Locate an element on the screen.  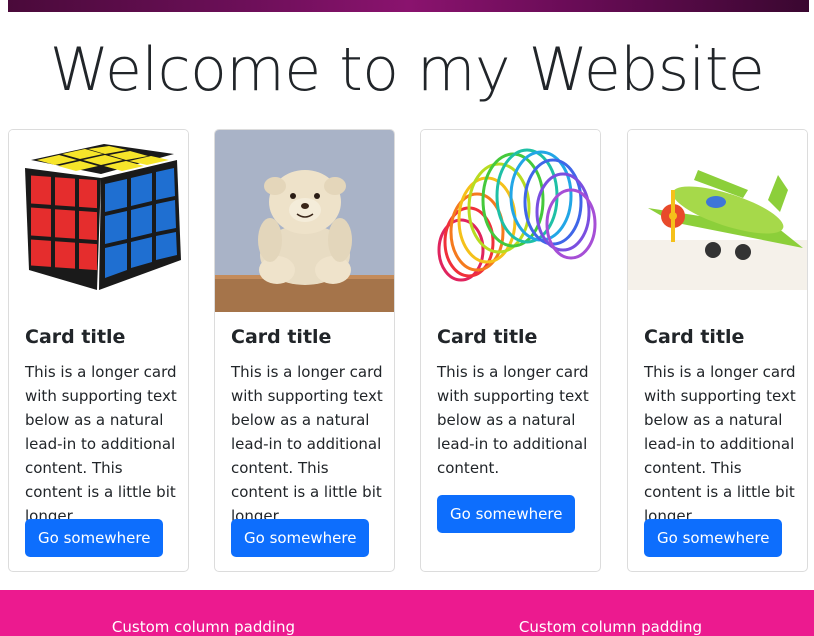
page-title: Welcome to my Website is located at coordinates (407, 70).